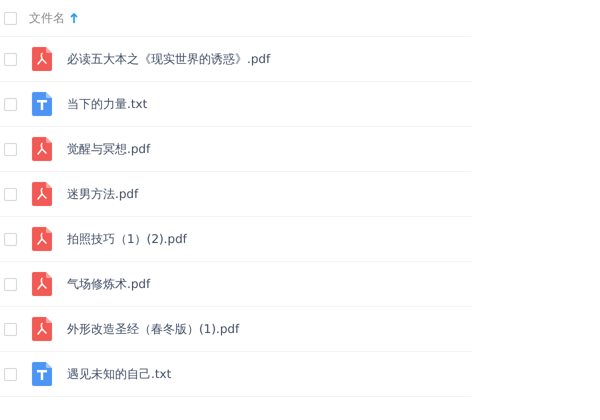 The image size is (600, 420). What do you see at coordinates (168, 59) in the screenshot?
I see `file-name: 必读五大本之《现实世界的诱惑》.pdf` at bounding box center [168, 59].